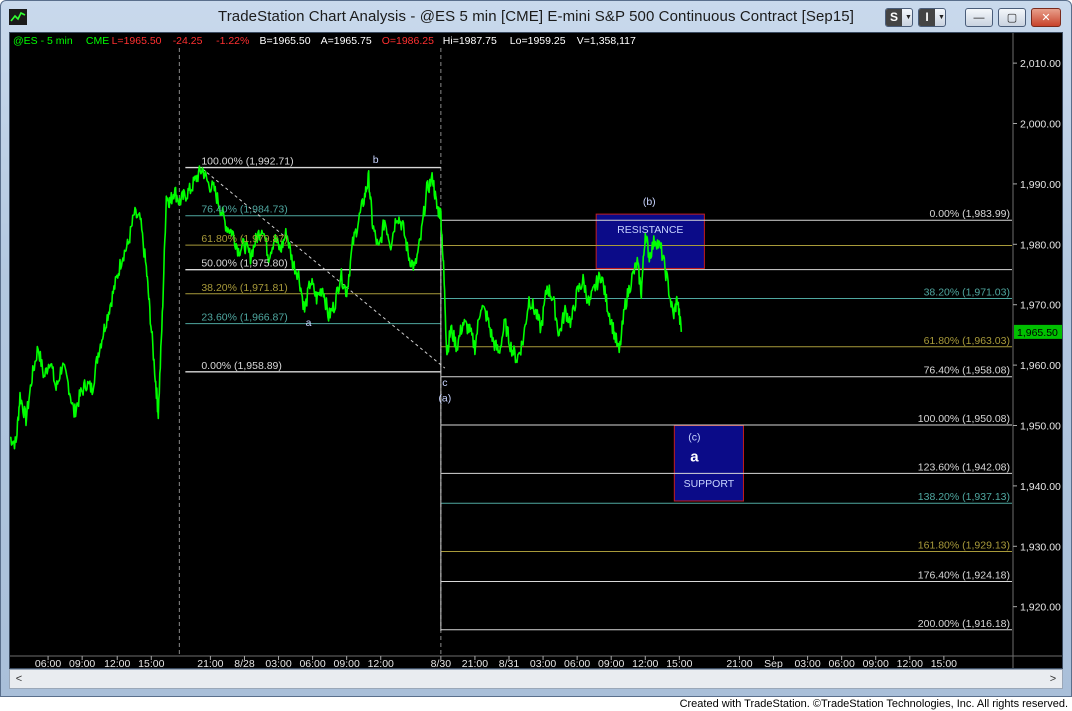 The width and height of the screenshot is (1072, 711). Describe the element at coordinates (1040, 426) in the screenshot. I see `y-tick-label-6: 1,950.00` at that location.